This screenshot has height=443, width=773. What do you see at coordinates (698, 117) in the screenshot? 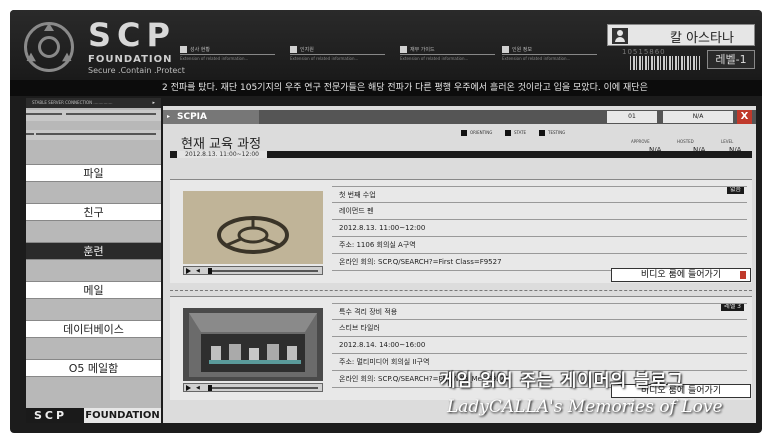
I see `tab-na: N/A` at bounding box center [698, 117].